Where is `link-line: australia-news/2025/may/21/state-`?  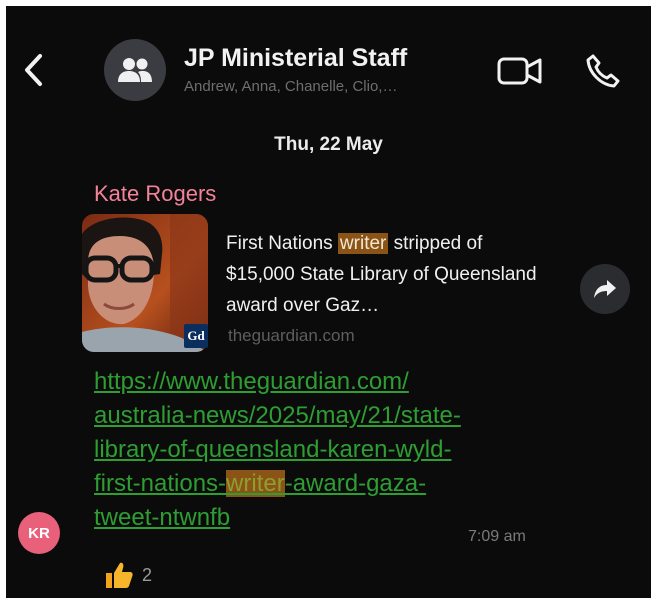
link-line: australia-news/2025/may/21/state- is located at coordinates (277, 415).